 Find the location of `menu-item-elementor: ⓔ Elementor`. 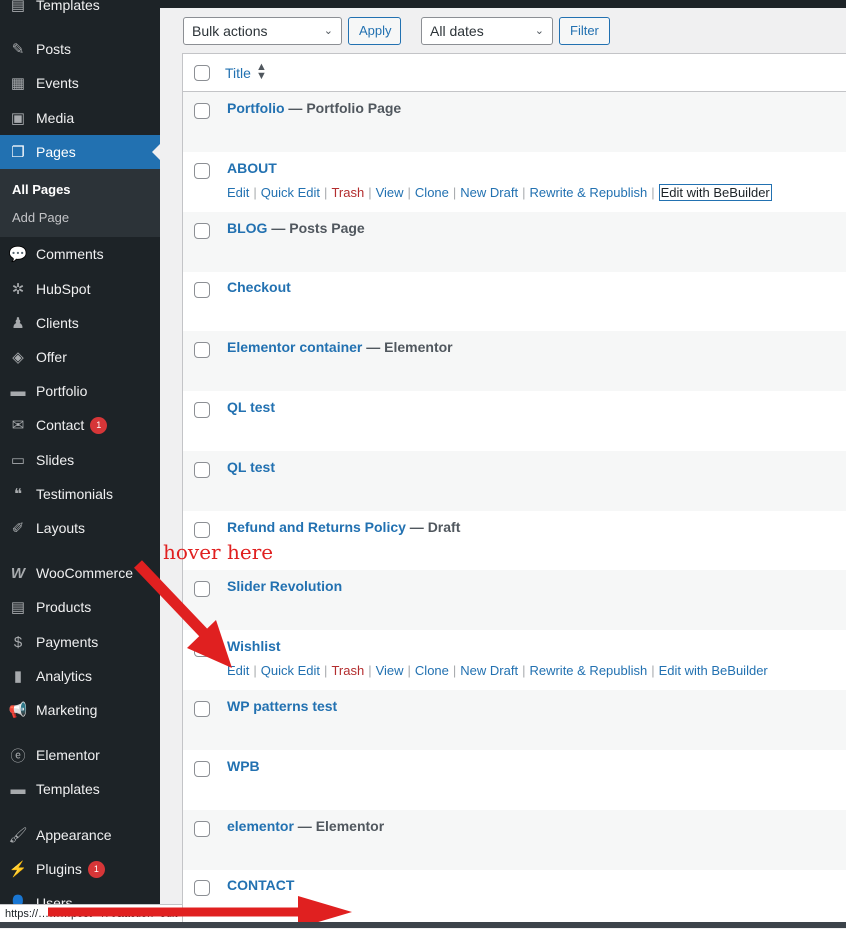

menu-item-elementor: ⓔ Elementor is located at coordinates (80, 755).